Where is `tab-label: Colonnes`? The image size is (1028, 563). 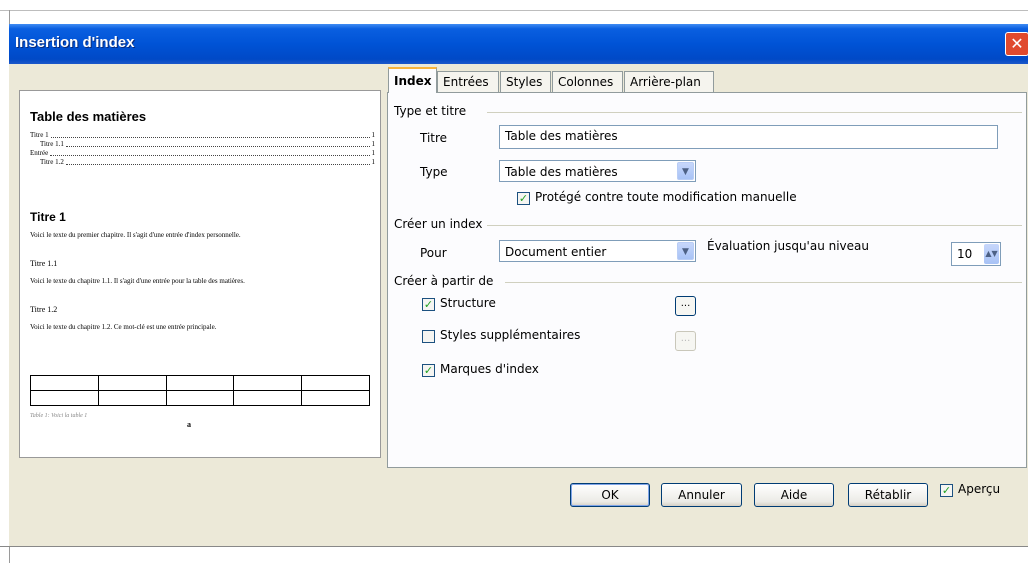
tab-label: Colonnes is located at coordinates (586, 82).